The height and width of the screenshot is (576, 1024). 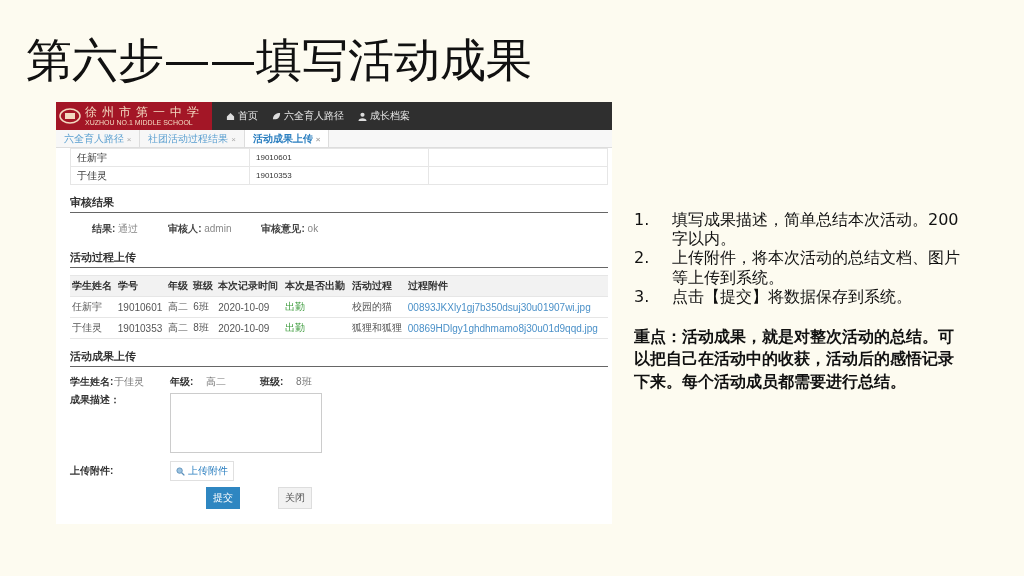 What do you see at coordinates (279, 60) in the screenshot?
I see `slide-title: 第六步——填写活动成果` at bounding box center [279, 60].